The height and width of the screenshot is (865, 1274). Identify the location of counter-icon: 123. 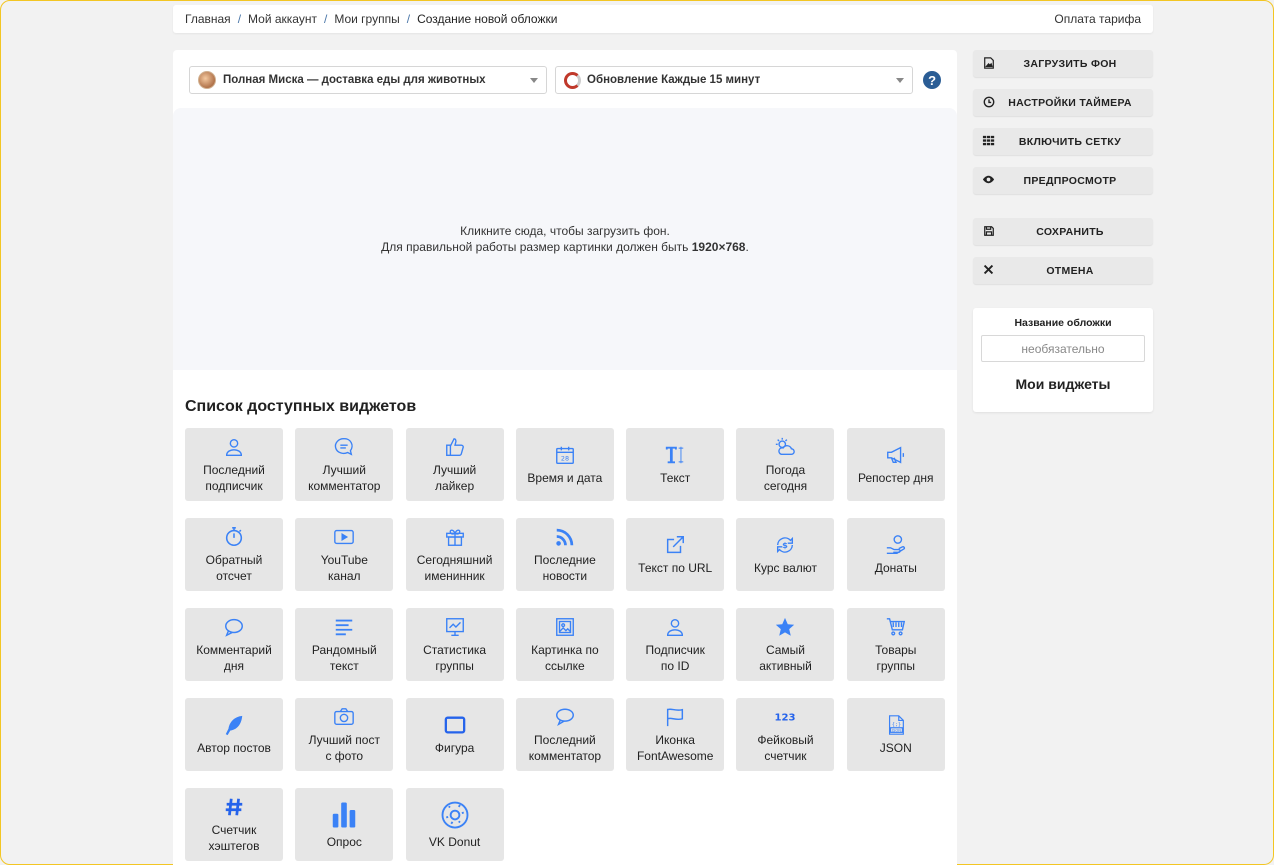
(785, 717).